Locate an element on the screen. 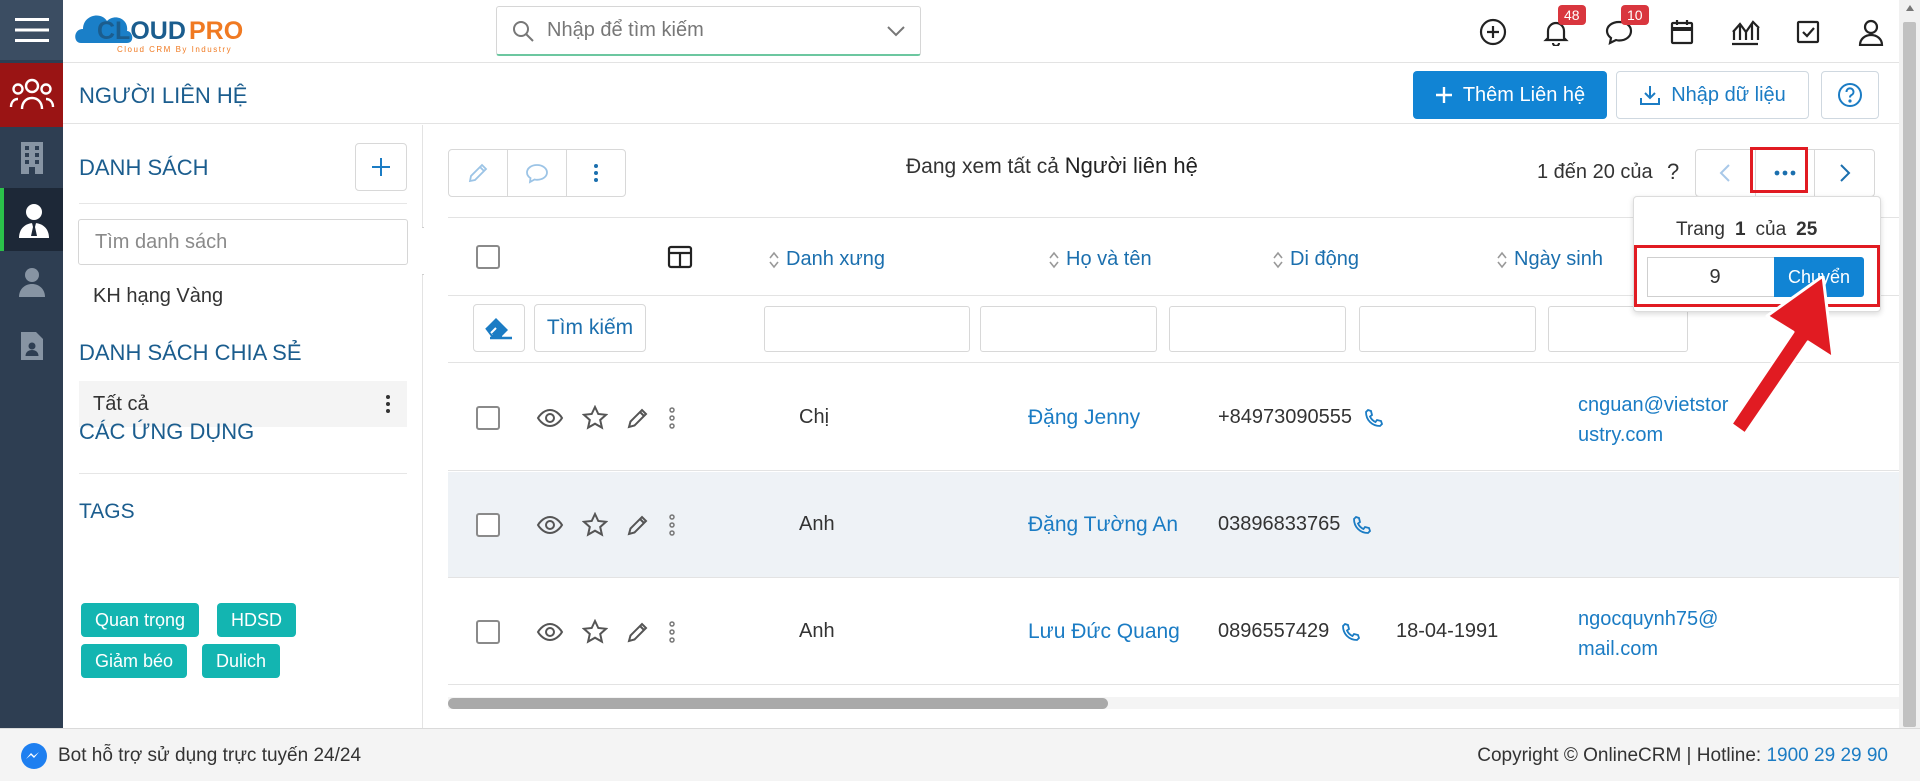 The height and width of the screenshot is (781, 1920). chevron-down-icon is located at coordinates (896, 31).